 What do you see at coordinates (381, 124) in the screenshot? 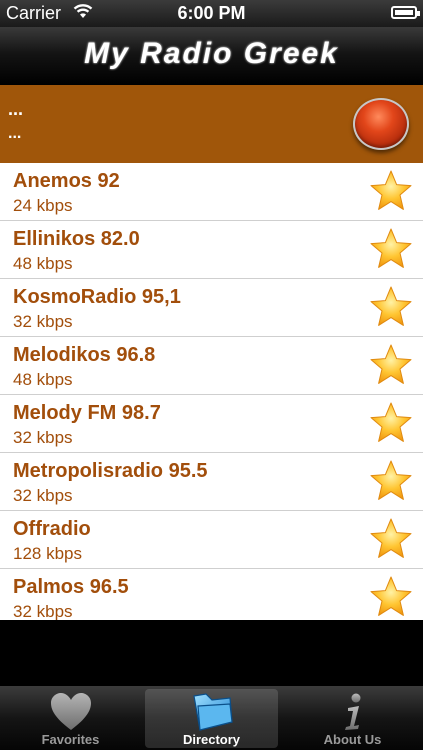
I see `play-button` at bounding box center [381, 124].